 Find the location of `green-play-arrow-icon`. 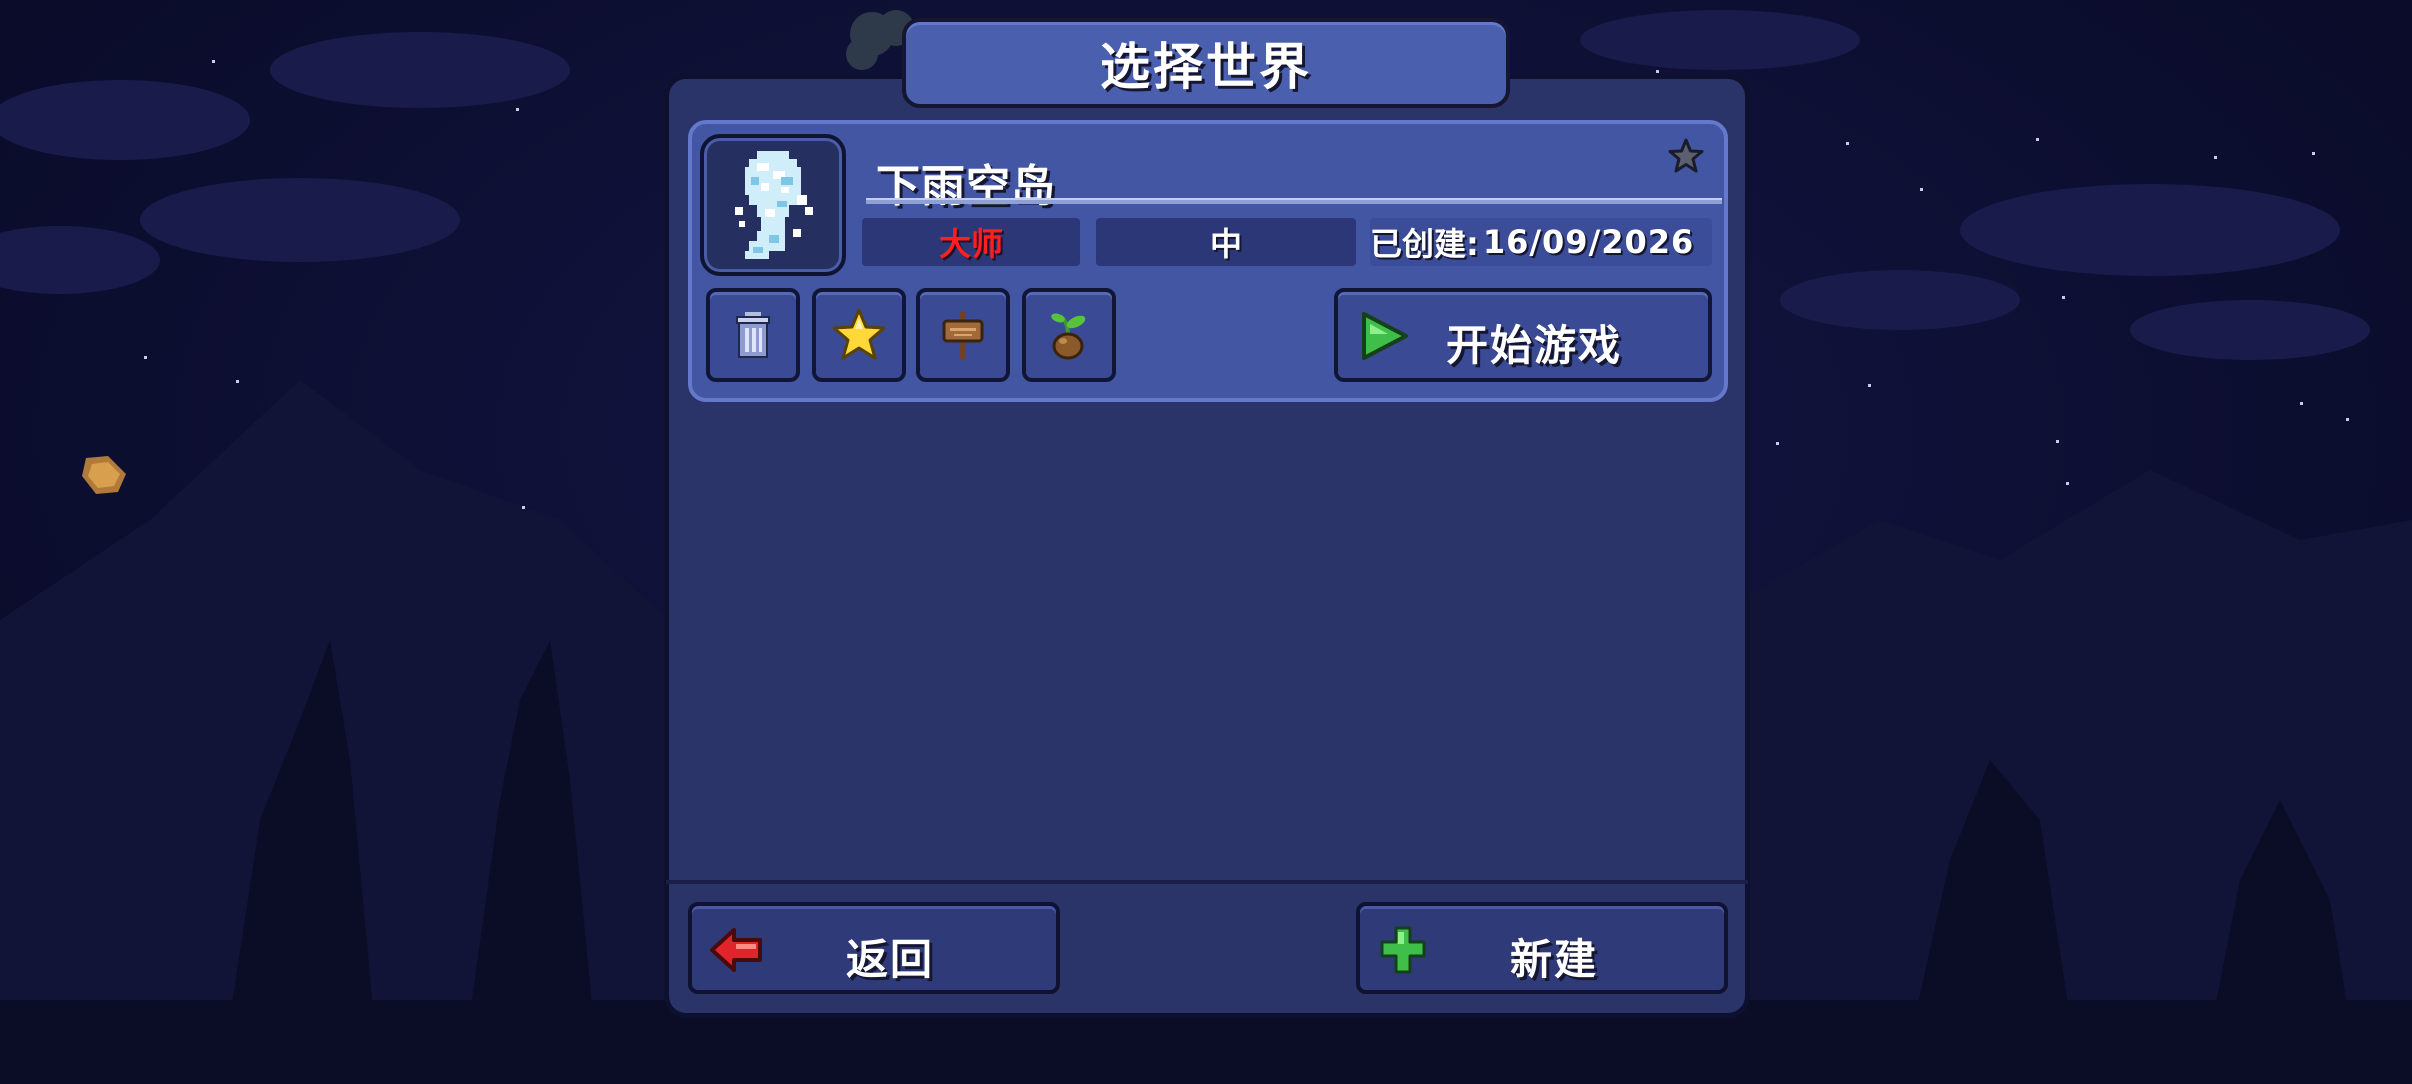

green-play-arrow-icon is located at coordinates (1385, 336).